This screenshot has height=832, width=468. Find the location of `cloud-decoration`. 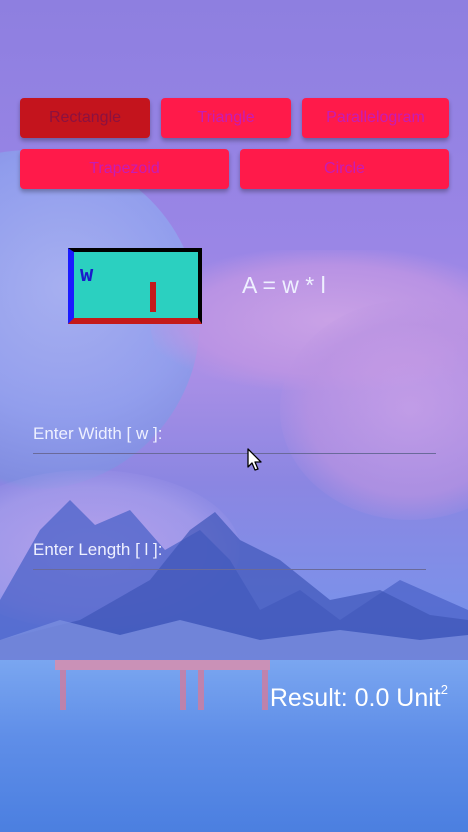

cloud-decoration is located at coordinates (374, 410).